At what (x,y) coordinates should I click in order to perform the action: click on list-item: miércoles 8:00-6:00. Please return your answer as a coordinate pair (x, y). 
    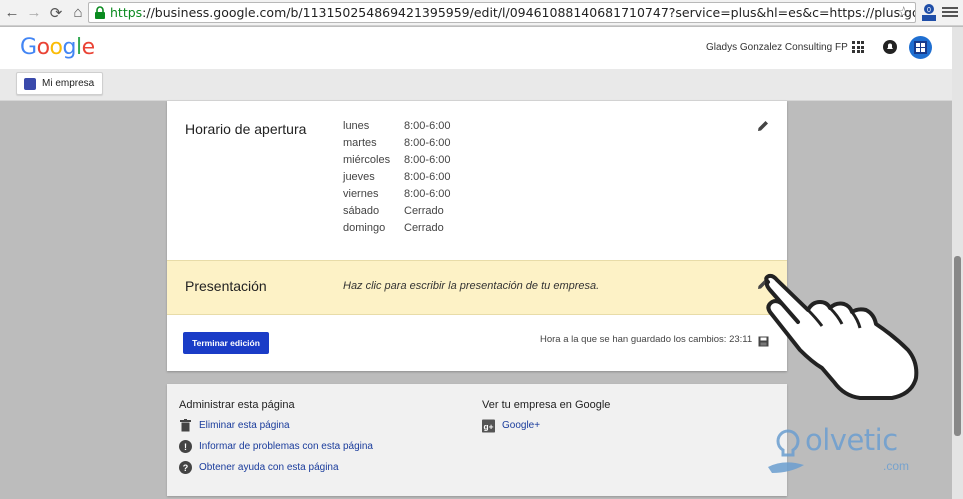
    Looking at the image, I should click on (397, 160).